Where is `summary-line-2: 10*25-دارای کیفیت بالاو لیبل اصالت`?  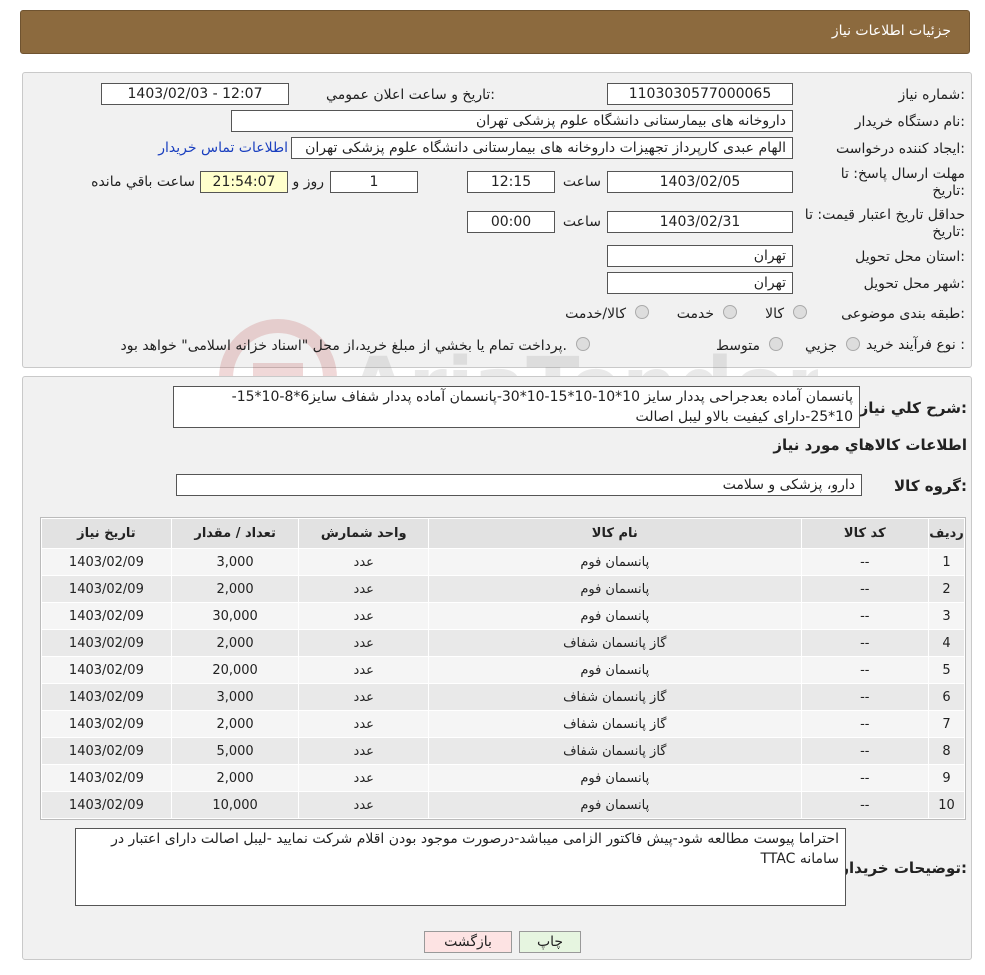 summary-line-2: 10*25-دارای کیفیت بالاو لیبل اصالت is located at coordinates (744, 417).